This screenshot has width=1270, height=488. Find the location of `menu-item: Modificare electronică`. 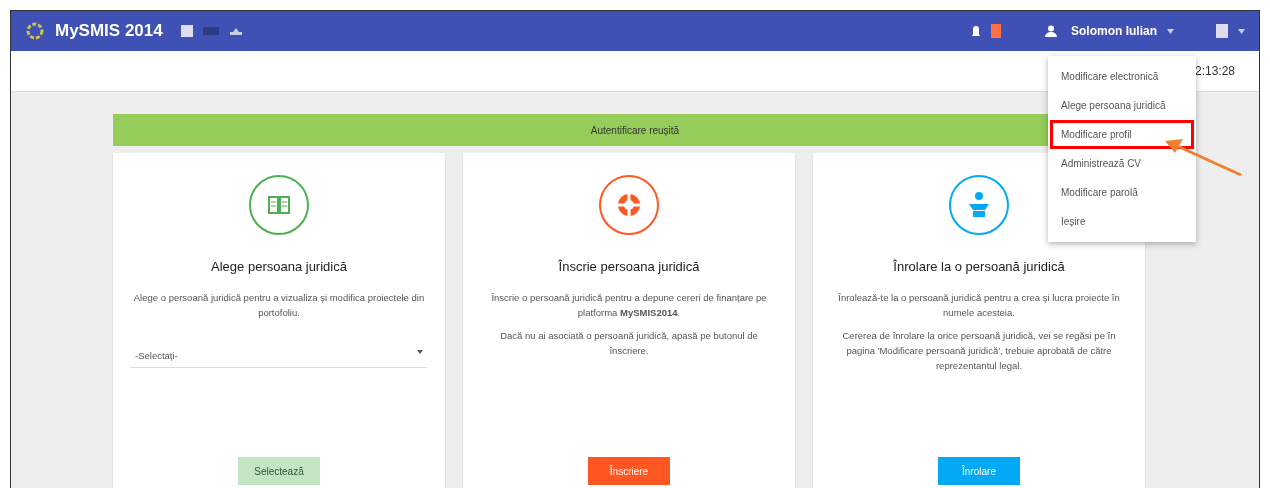

menu-item: Modificare electronică is located at coordinates (1122, 76).